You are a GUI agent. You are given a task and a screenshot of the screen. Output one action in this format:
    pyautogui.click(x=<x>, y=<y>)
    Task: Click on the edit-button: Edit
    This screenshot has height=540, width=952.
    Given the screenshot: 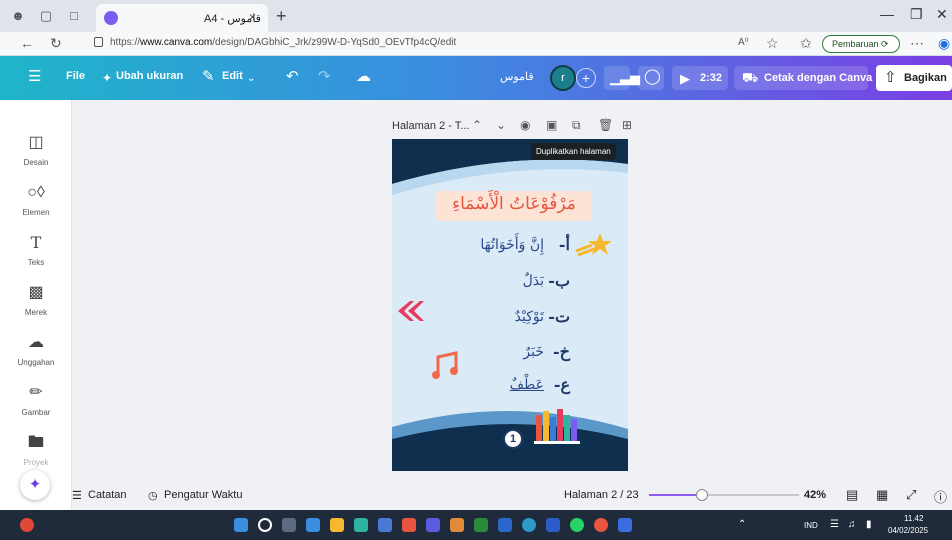 What is the action you would take?
    pyautogui.click(x=232, y=76)
    